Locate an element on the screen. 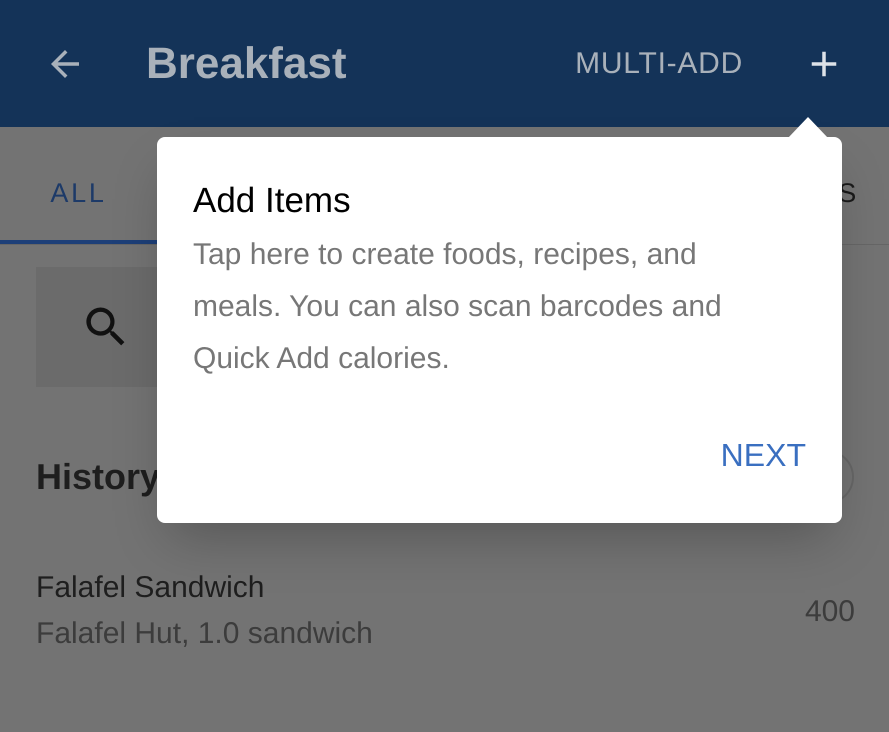 This screenshot has height=732, width=889. tooltip-body: Tap here to create foods, recipes, and meals. You can also scan barcodes and Quick Add calories. is located at coordinates (458, 307).